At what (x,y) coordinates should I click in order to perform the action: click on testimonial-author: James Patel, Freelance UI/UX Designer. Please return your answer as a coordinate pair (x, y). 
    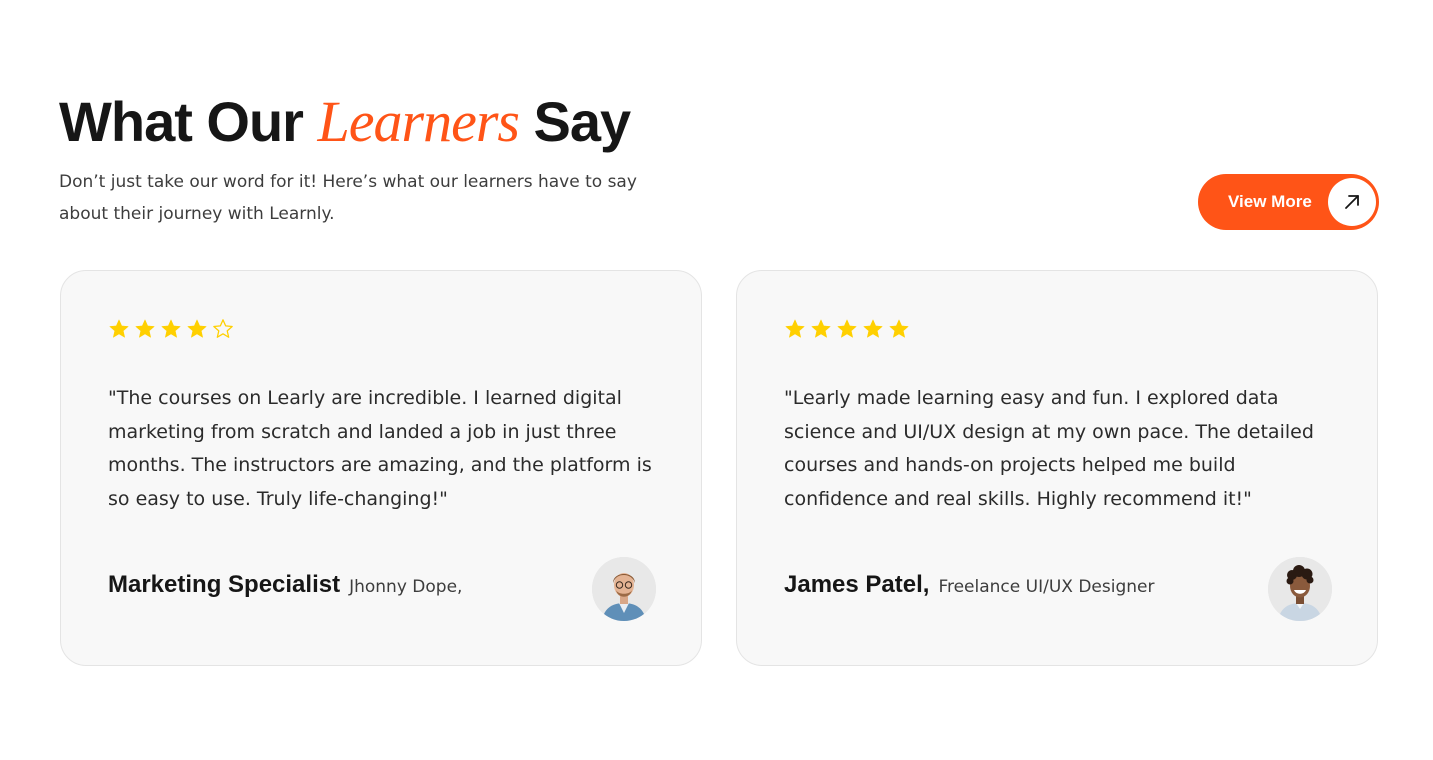
    Looking at the image, I should click on (969, 585).